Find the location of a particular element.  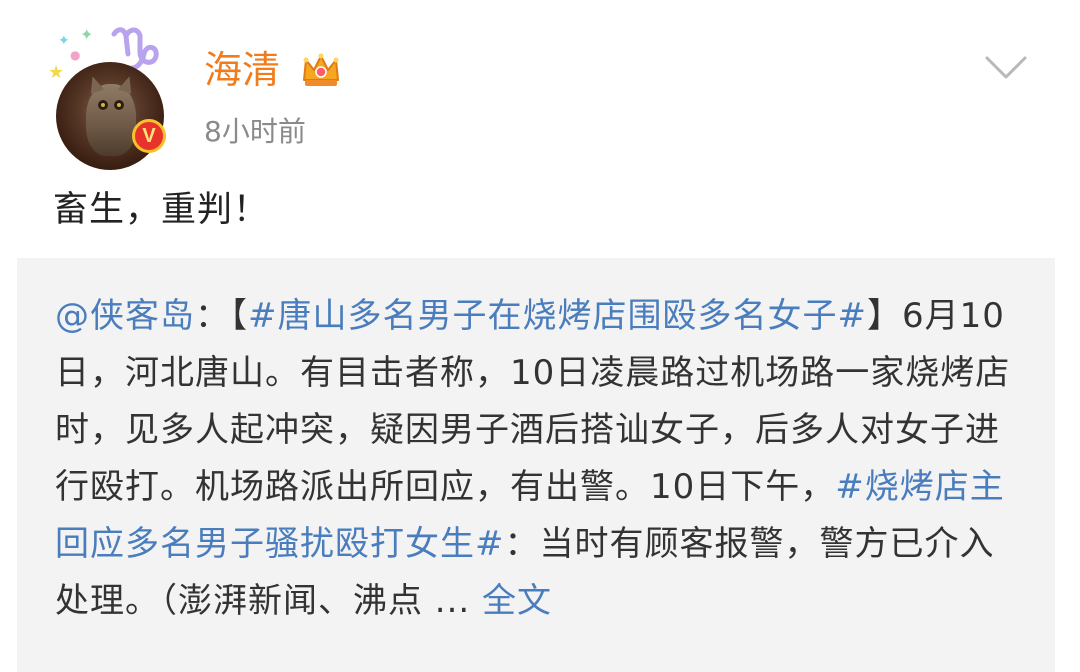

hashtag-link: #唐山多名男子在烧烤店围殴多名女子# is located at coordinates (557, 316).